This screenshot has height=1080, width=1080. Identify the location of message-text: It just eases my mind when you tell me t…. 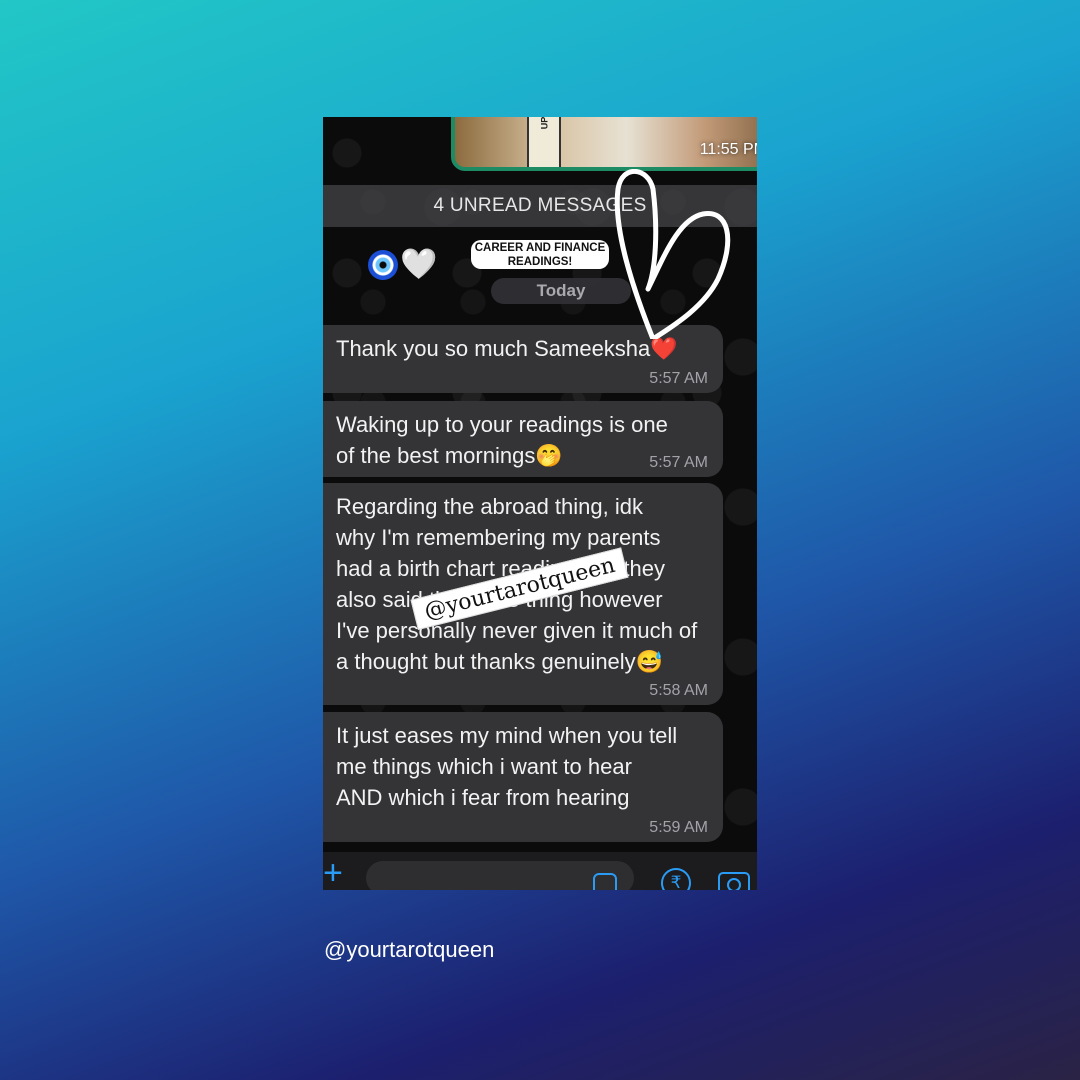
(507, 766).